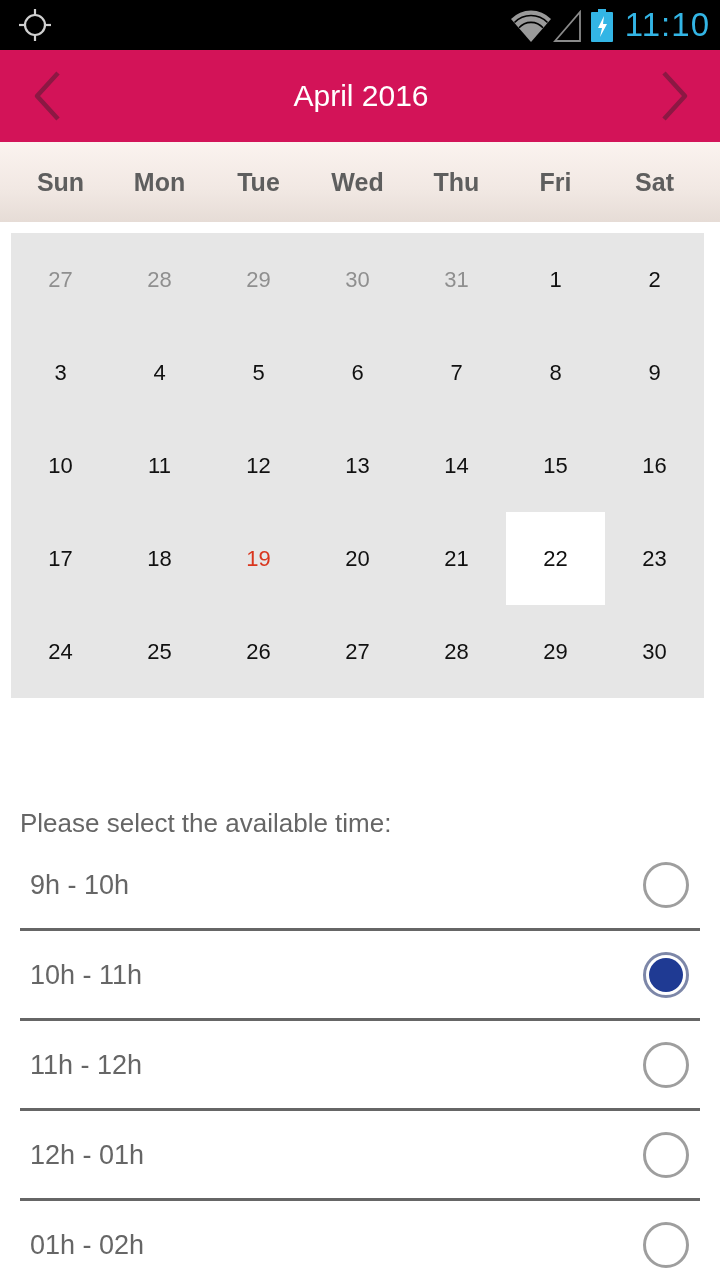 This screenshot has width=720, height=1280. I want to click on day-cell: 18, so click(159, 558).